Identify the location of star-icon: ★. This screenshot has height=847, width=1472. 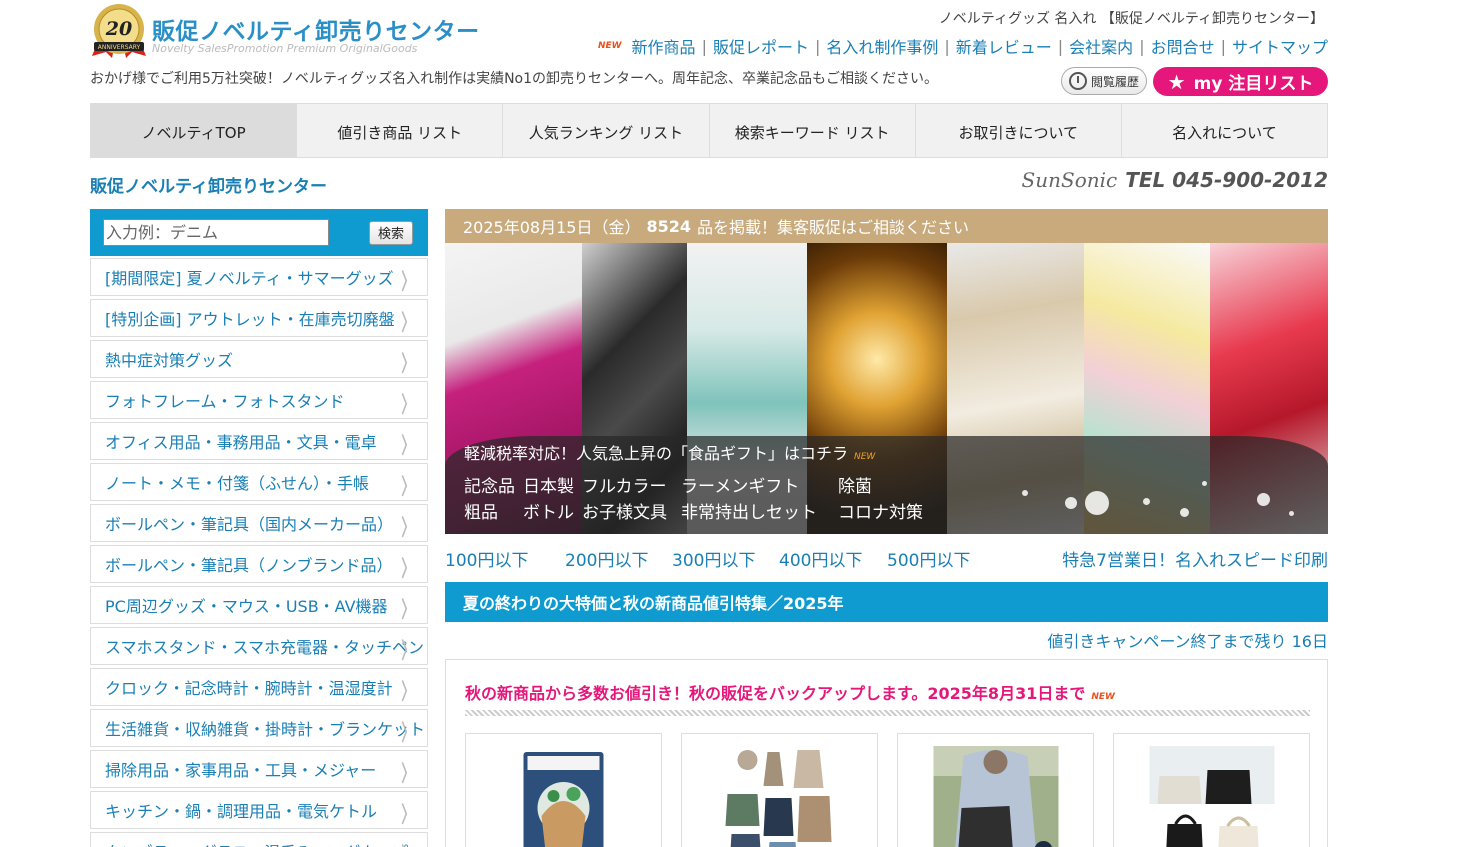
(1176, 81).